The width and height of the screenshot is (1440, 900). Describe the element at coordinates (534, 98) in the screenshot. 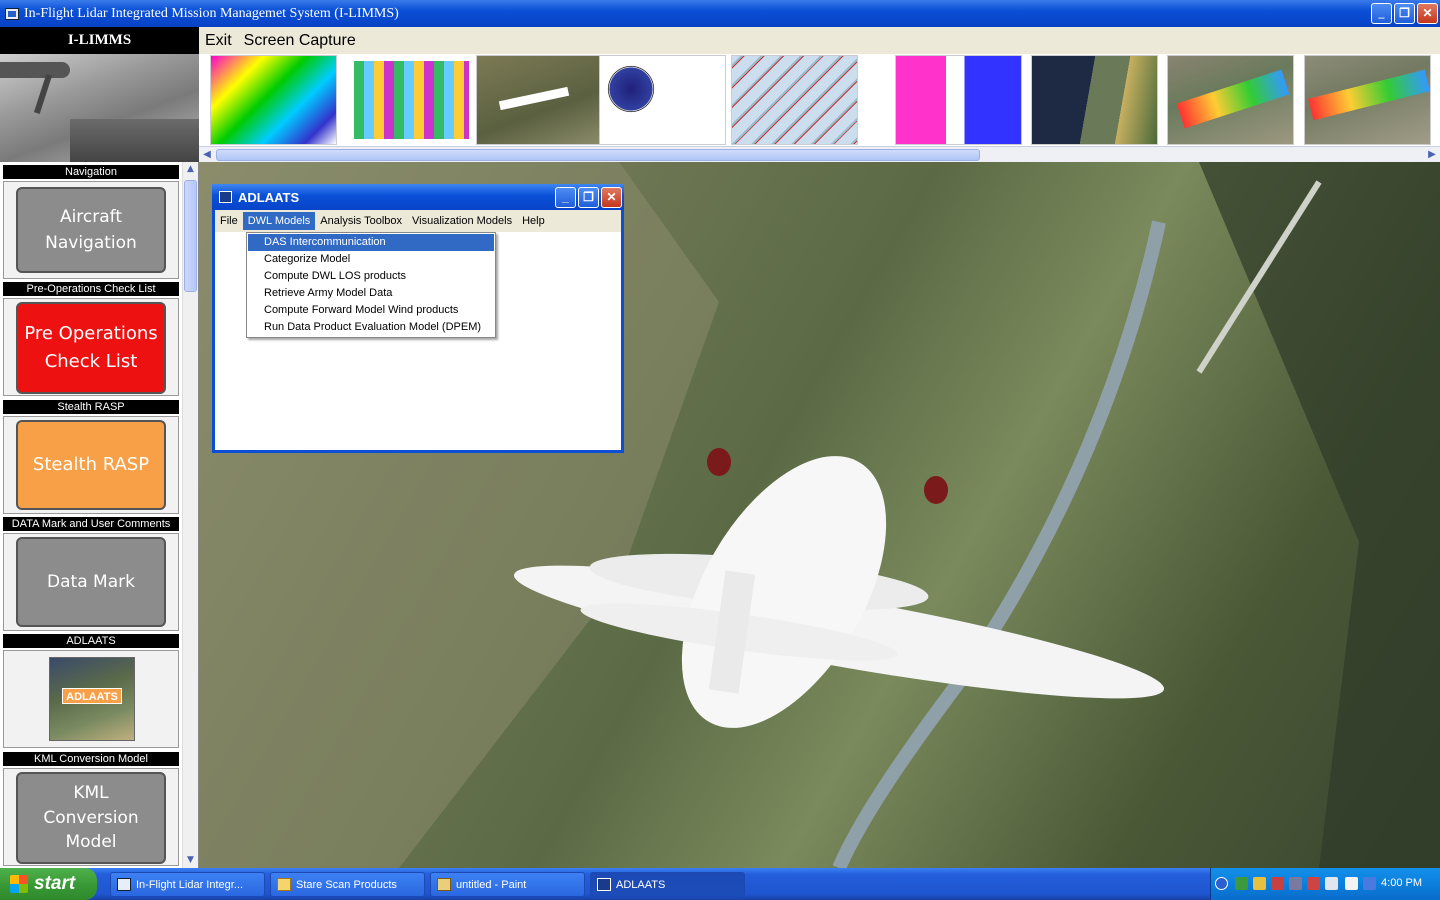

I see `thumb-aircraft-icon` at that location.